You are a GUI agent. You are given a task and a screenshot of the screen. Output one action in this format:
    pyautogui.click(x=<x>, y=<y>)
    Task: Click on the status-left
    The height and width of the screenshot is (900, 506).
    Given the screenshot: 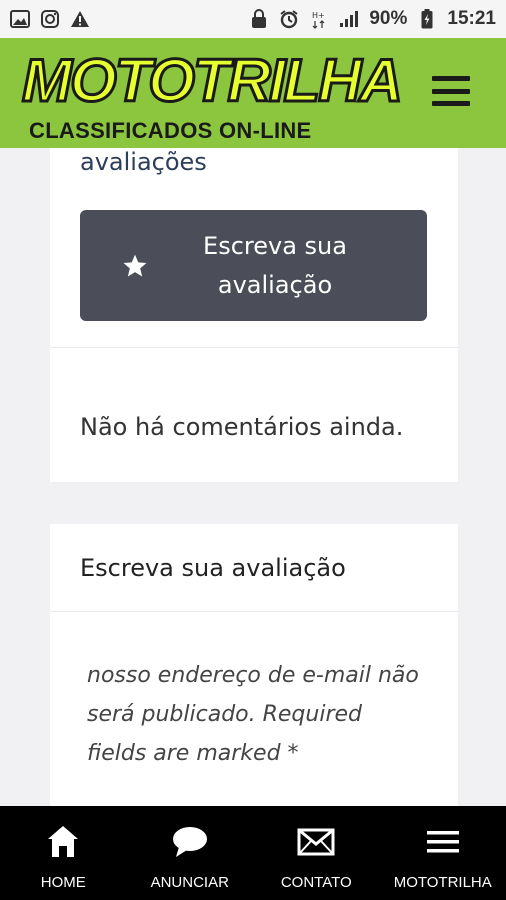 What is the action you would take?
    pyautogui.click(x=50, y=19)
    